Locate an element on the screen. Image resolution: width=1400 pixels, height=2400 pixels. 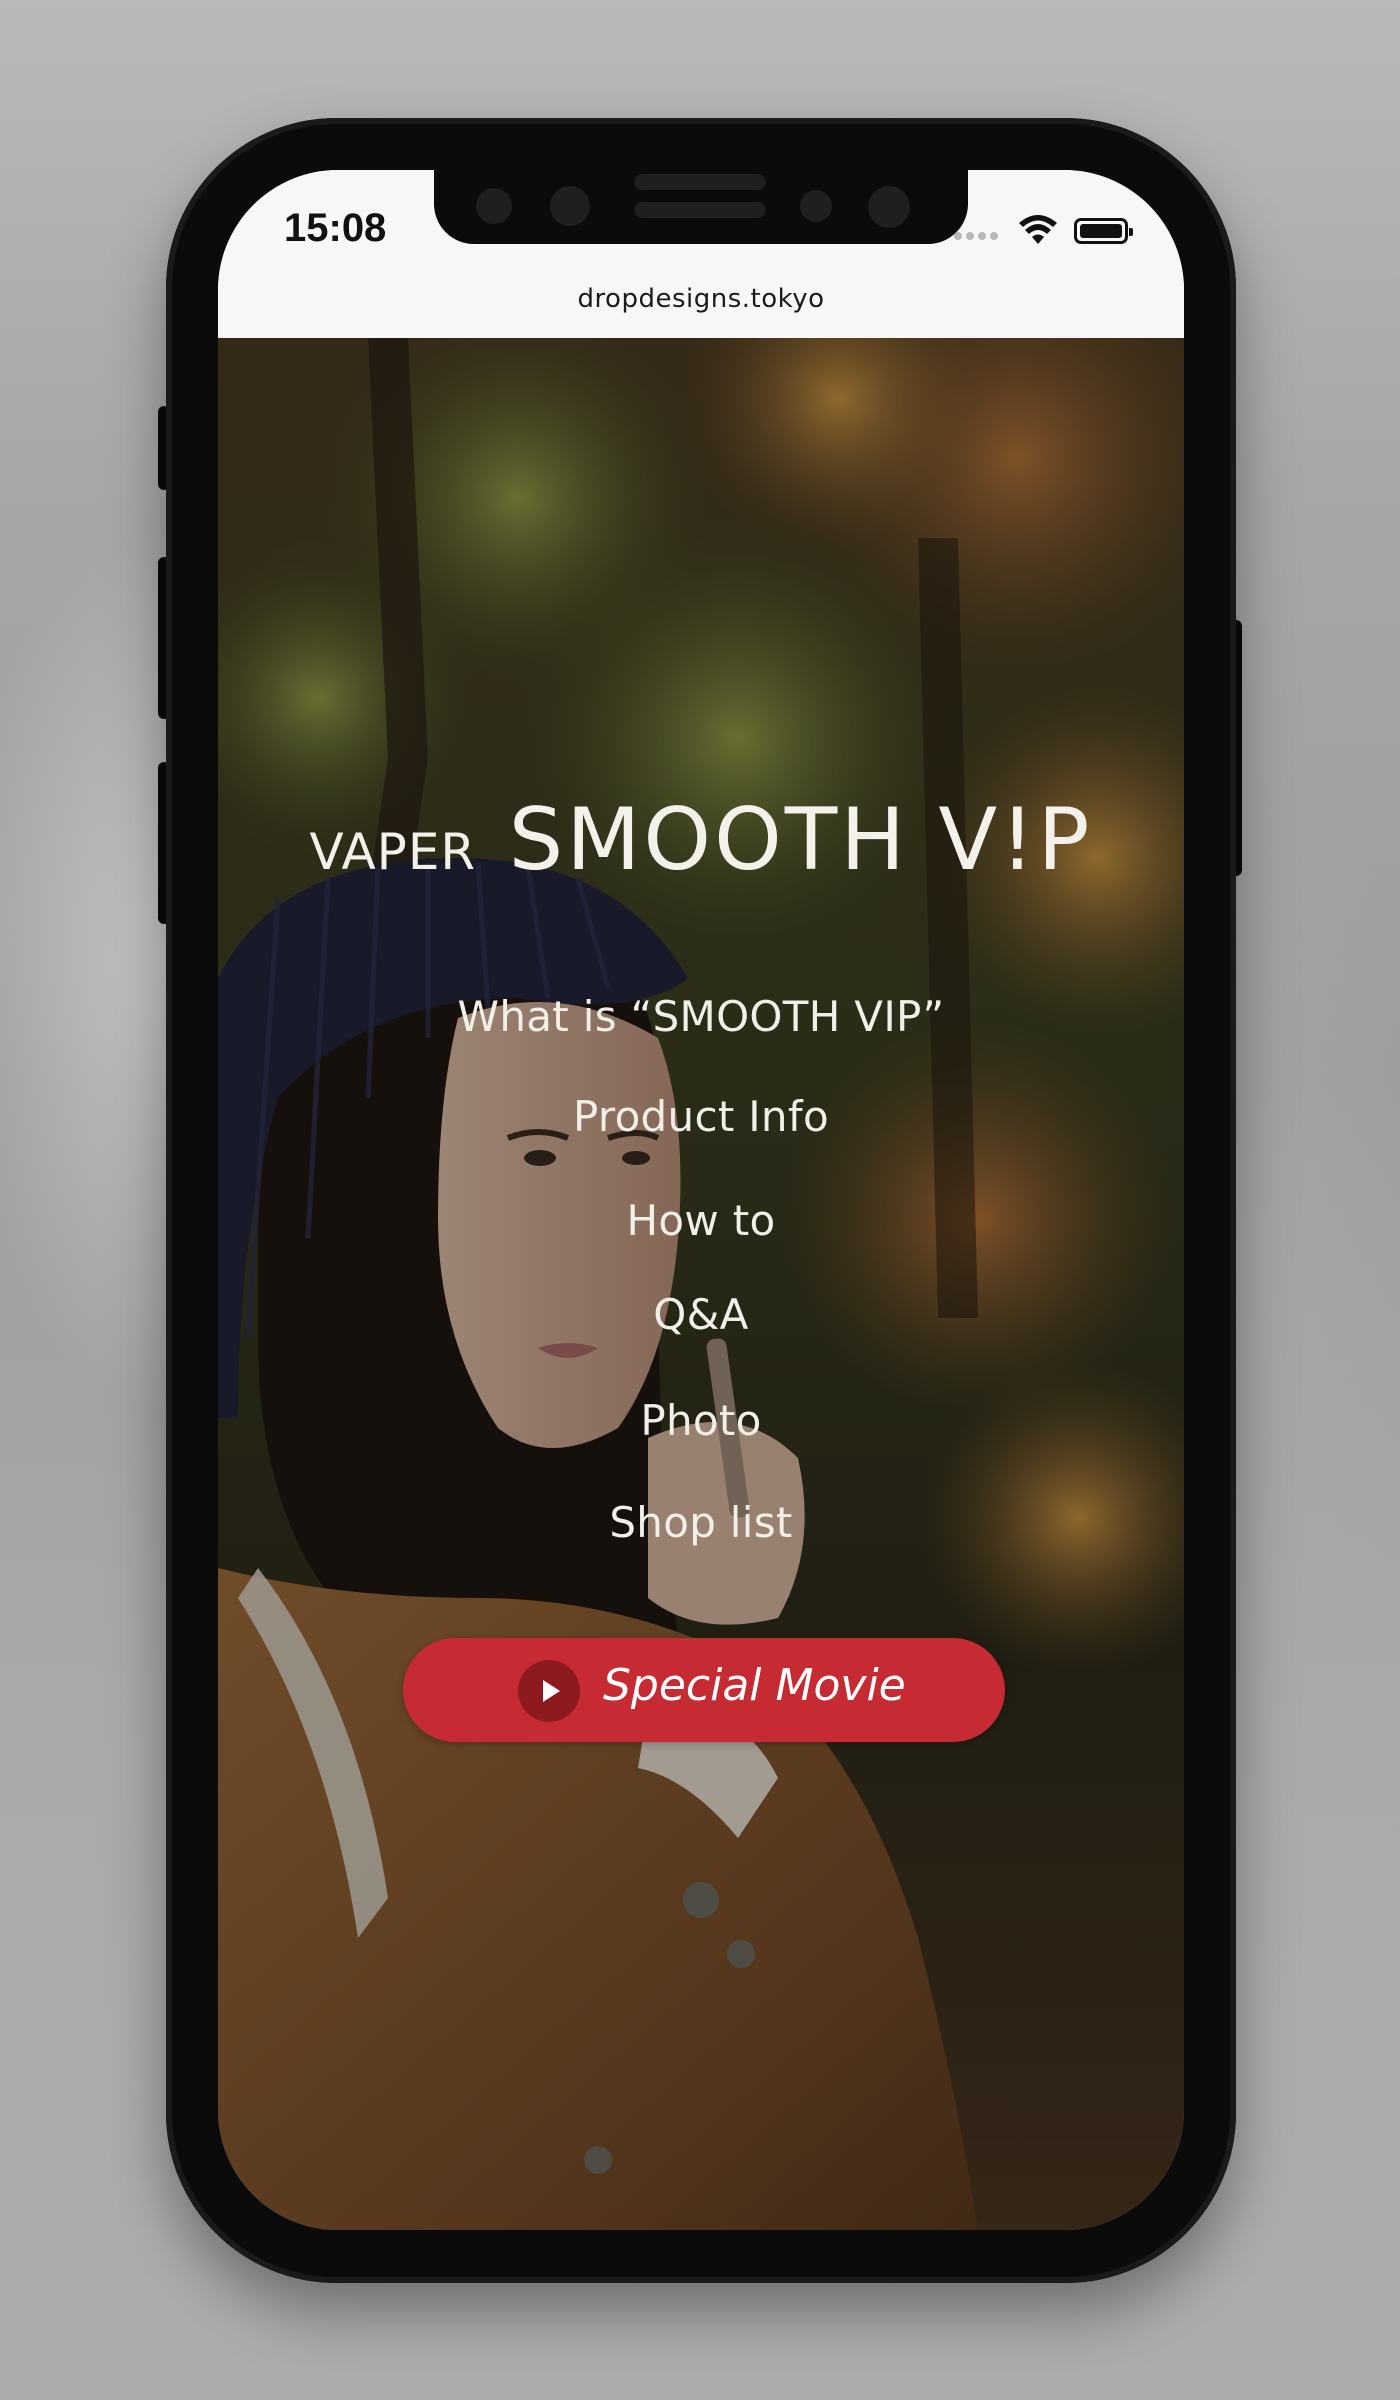
camera-icon is located at coordinates (494, 206).